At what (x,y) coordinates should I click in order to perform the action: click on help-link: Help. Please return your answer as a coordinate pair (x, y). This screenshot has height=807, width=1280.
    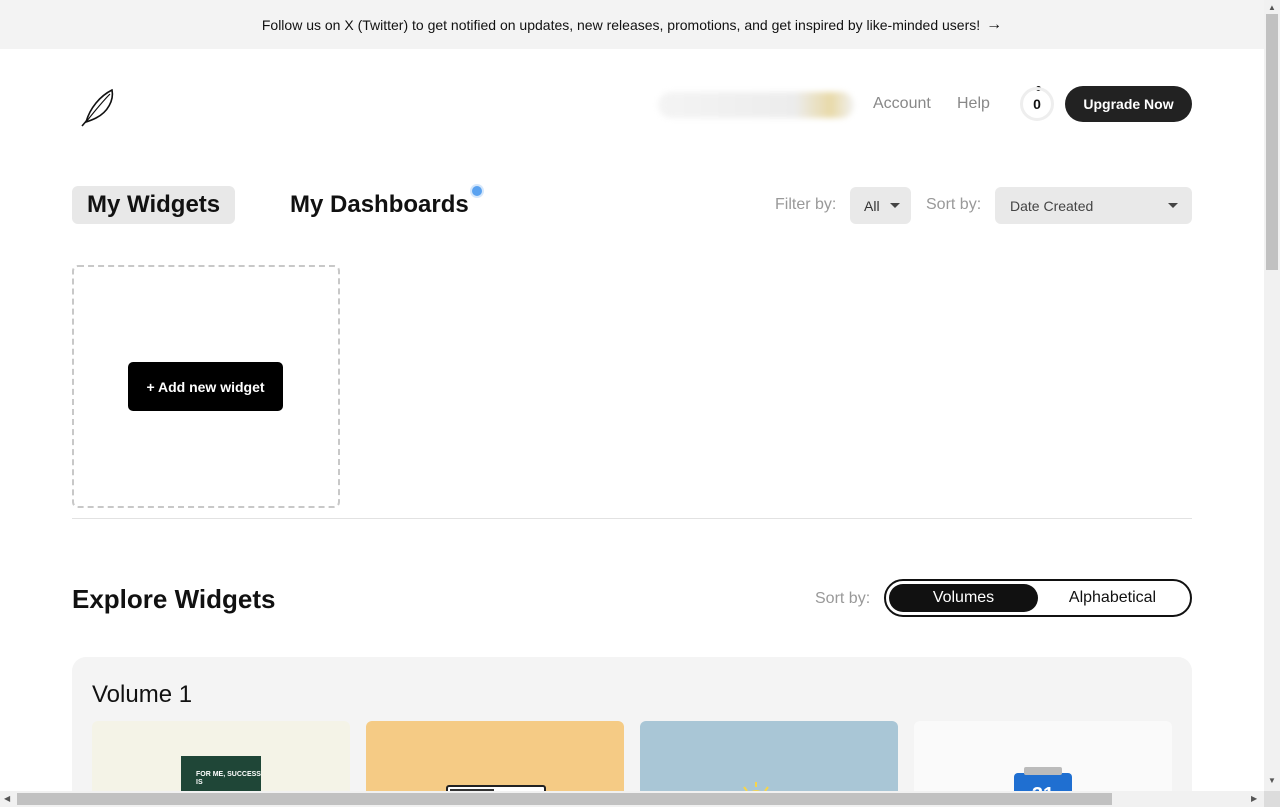
    Looking at the image, I should click on (973, 104).